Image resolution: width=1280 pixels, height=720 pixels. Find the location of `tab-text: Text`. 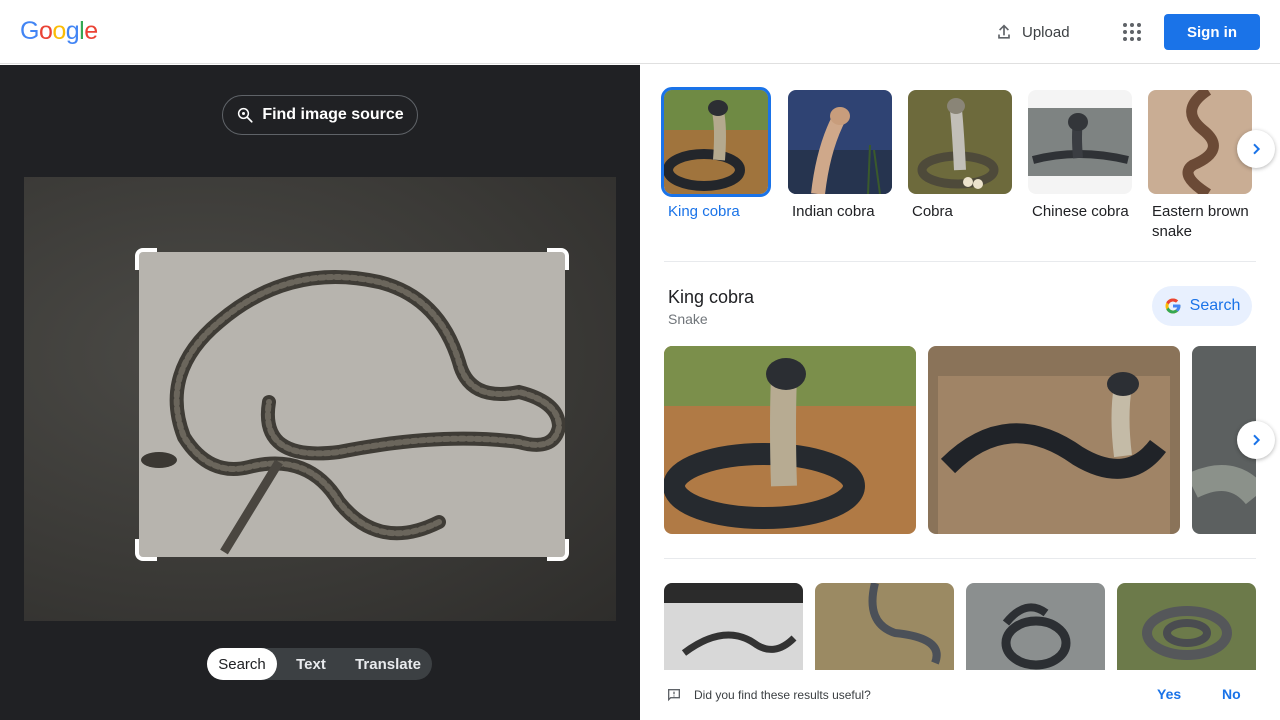

tab-text: Text is located at coordinates (311, 664).